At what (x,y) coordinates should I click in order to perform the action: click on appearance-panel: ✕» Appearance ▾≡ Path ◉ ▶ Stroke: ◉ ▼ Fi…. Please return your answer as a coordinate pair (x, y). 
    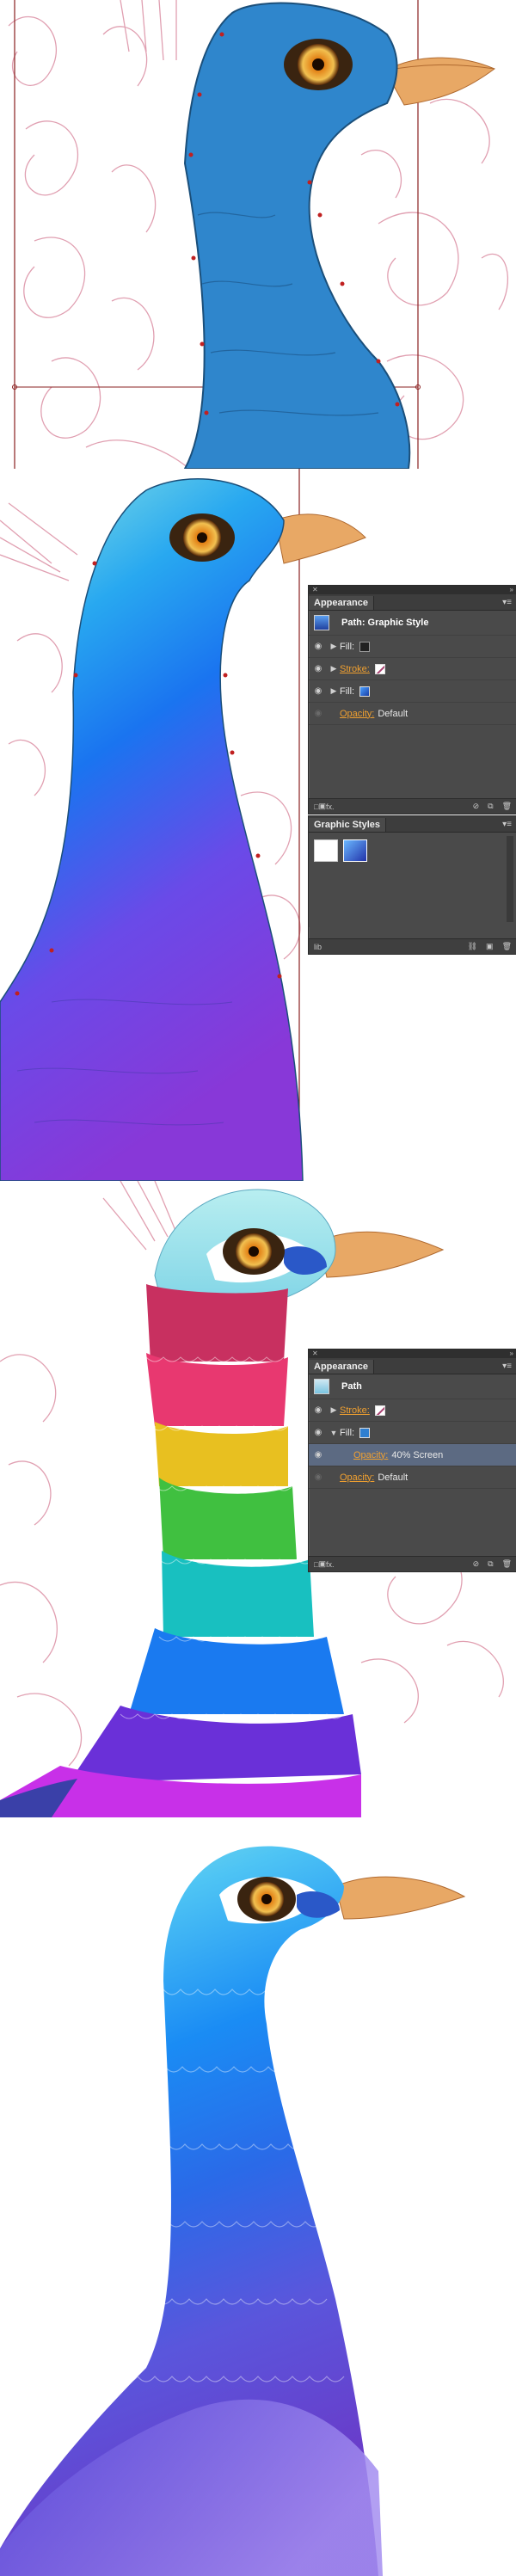
    Looking at the image, I should click on (412, 1460).